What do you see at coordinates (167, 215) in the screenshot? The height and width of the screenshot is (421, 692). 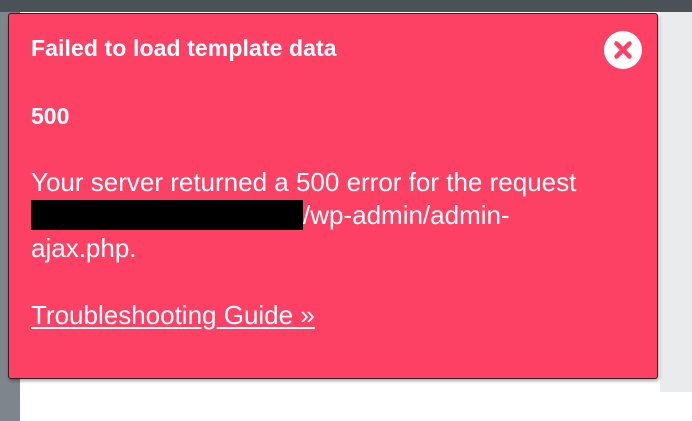 I see `redacted-domain` at bounding box center [167, 215].